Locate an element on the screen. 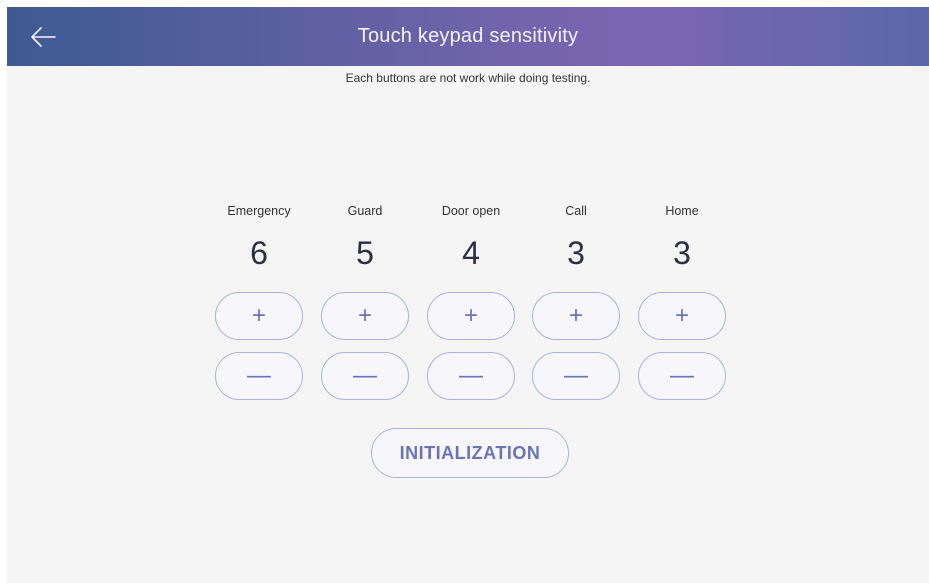 The width and height of the screenshot is (929, 583). decrease-door-open-button: — is located at coordinates (471, 376).